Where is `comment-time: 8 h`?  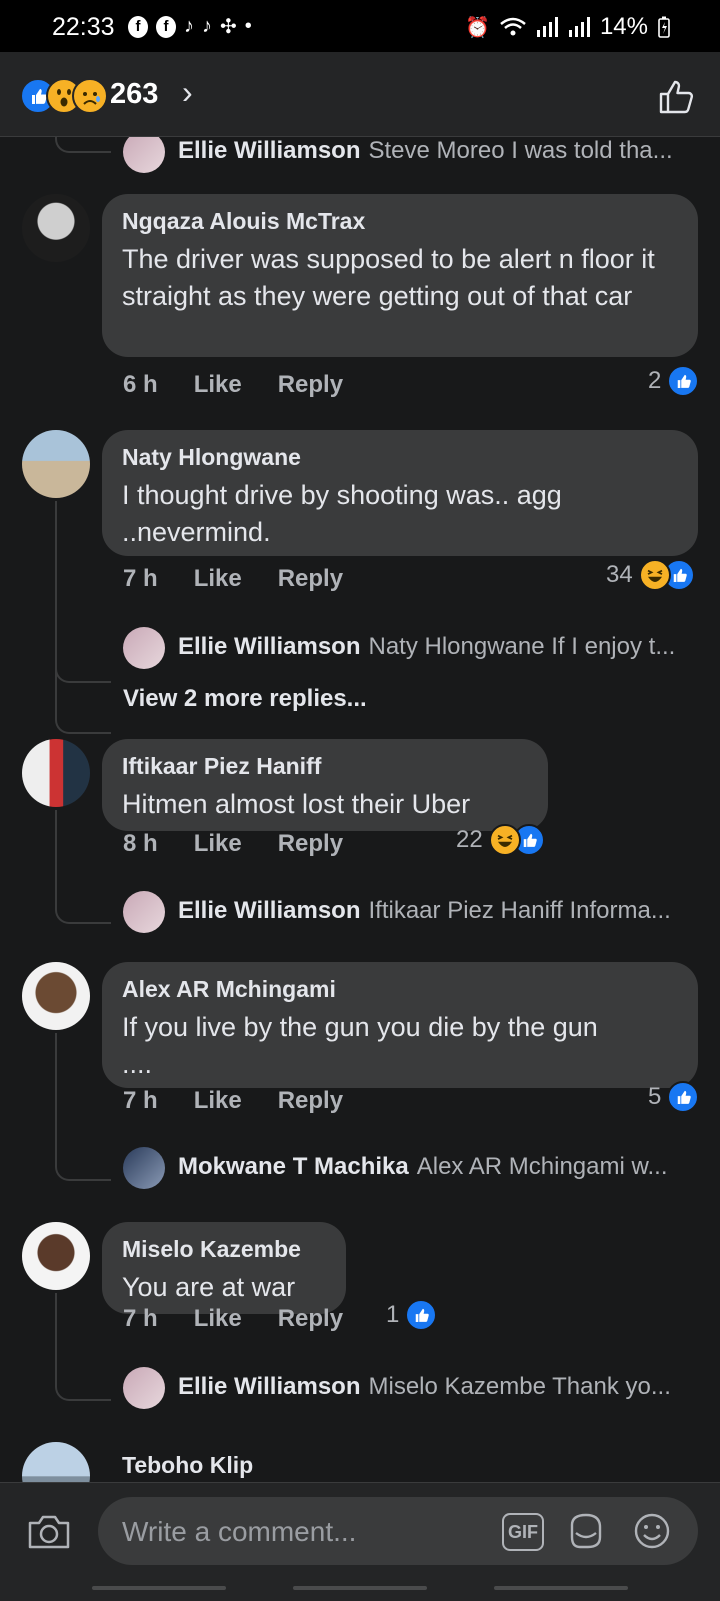 comment-time: 8 h is located at coordinates (140, 843).